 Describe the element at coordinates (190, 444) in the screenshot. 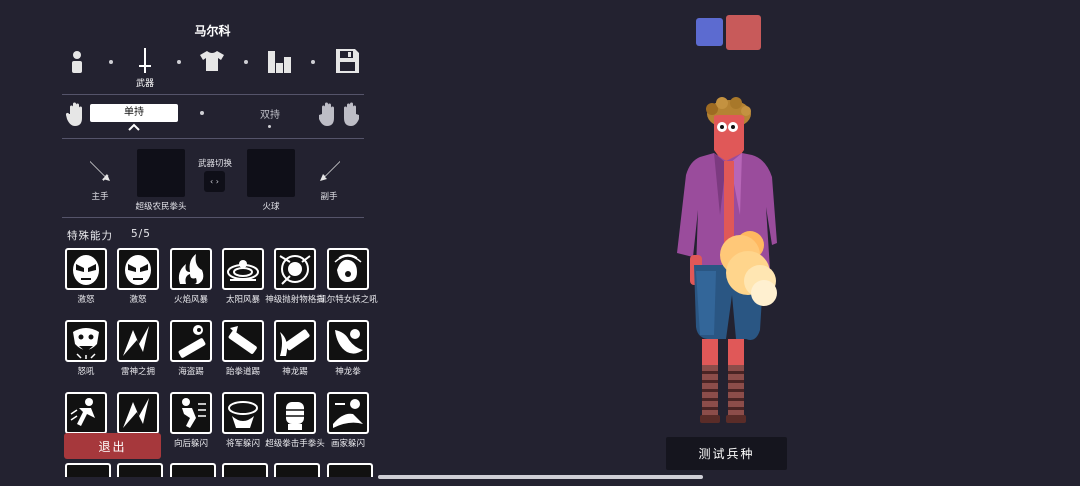

I see `ability-label: 向后躲闪` at that location.